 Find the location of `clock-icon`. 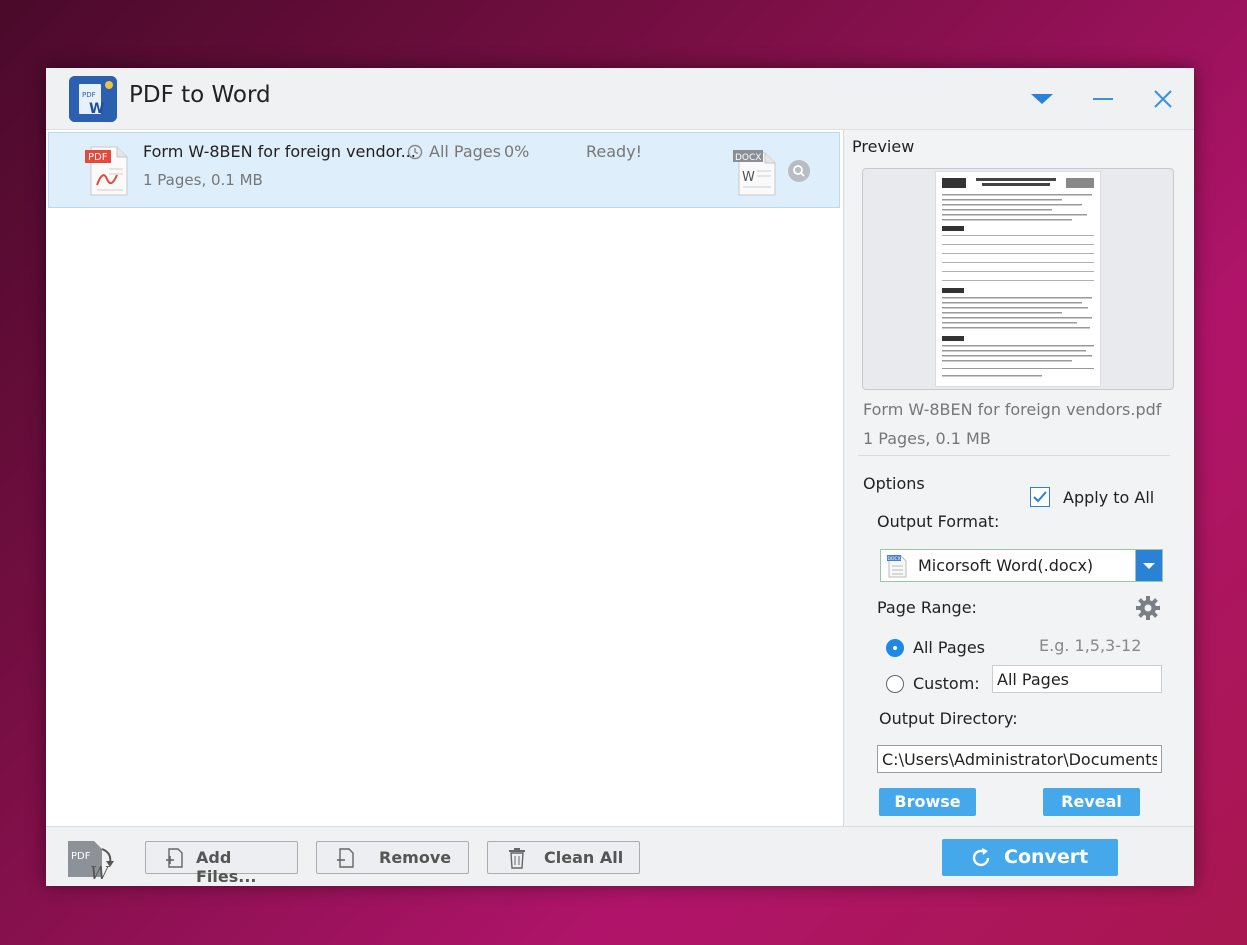

clock-icon is located at coordinates (415, 152).